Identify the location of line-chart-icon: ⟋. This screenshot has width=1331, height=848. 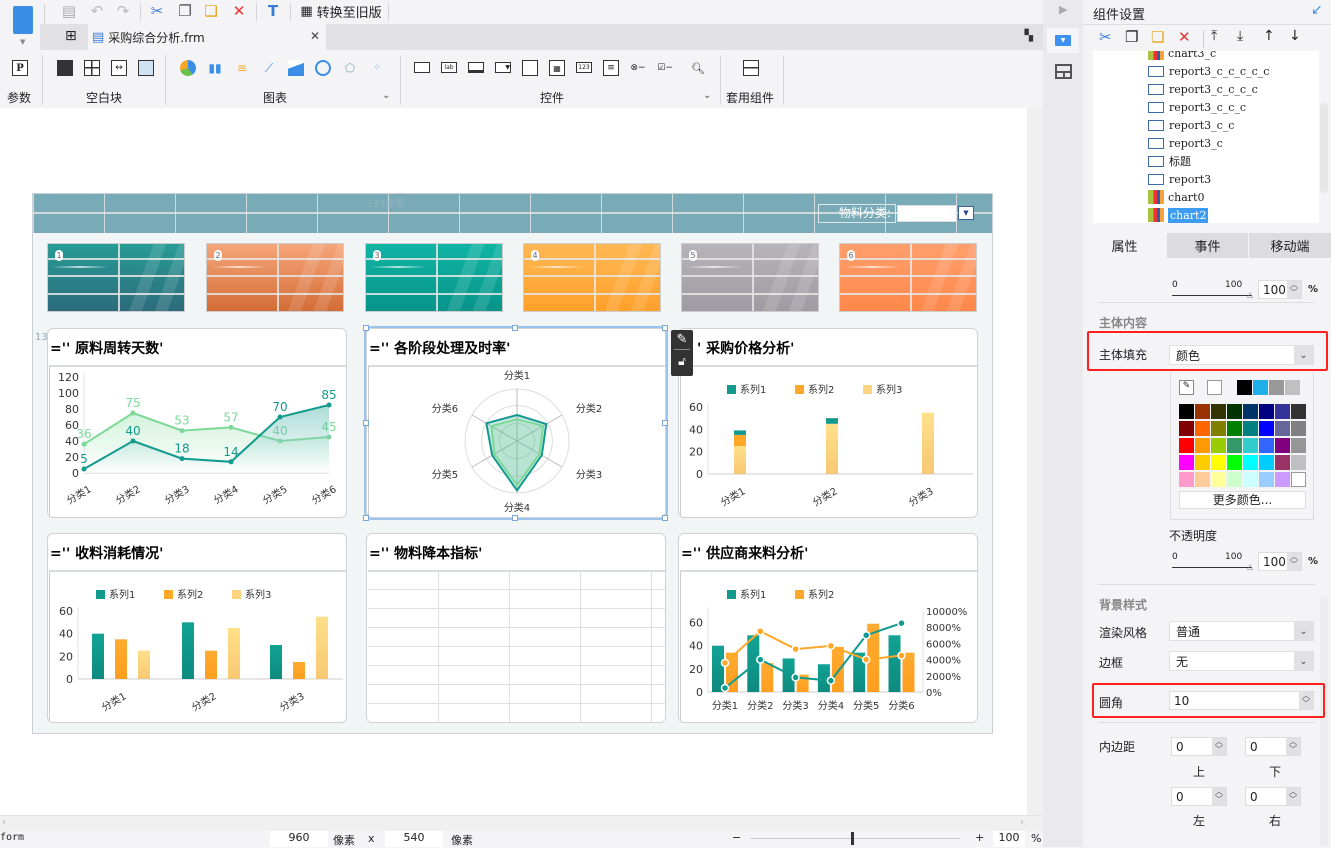
(269, 68).